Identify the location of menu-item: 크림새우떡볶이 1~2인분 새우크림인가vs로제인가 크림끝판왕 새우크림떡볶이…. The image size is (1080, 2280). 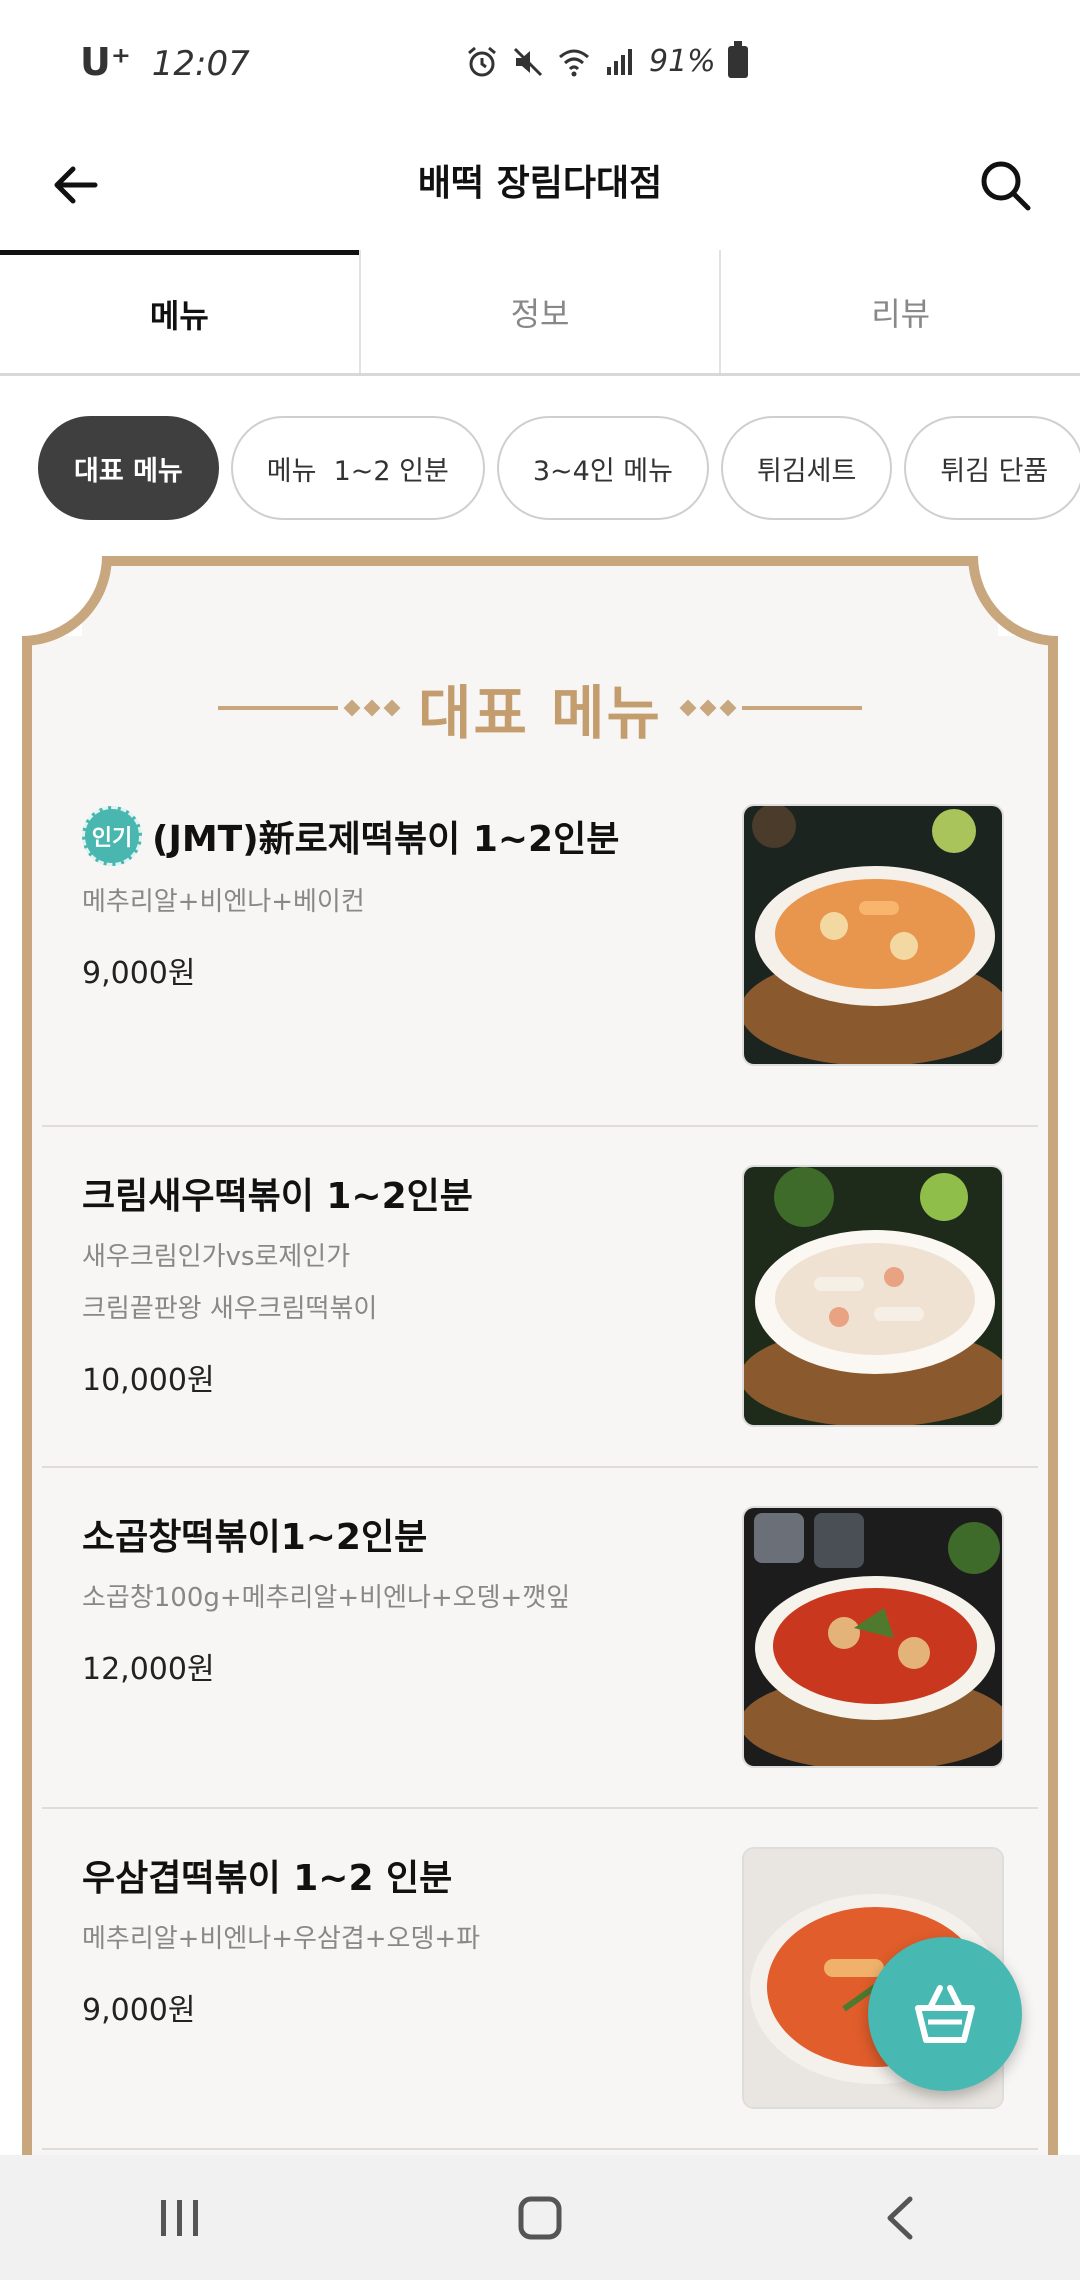
(540, 1297).